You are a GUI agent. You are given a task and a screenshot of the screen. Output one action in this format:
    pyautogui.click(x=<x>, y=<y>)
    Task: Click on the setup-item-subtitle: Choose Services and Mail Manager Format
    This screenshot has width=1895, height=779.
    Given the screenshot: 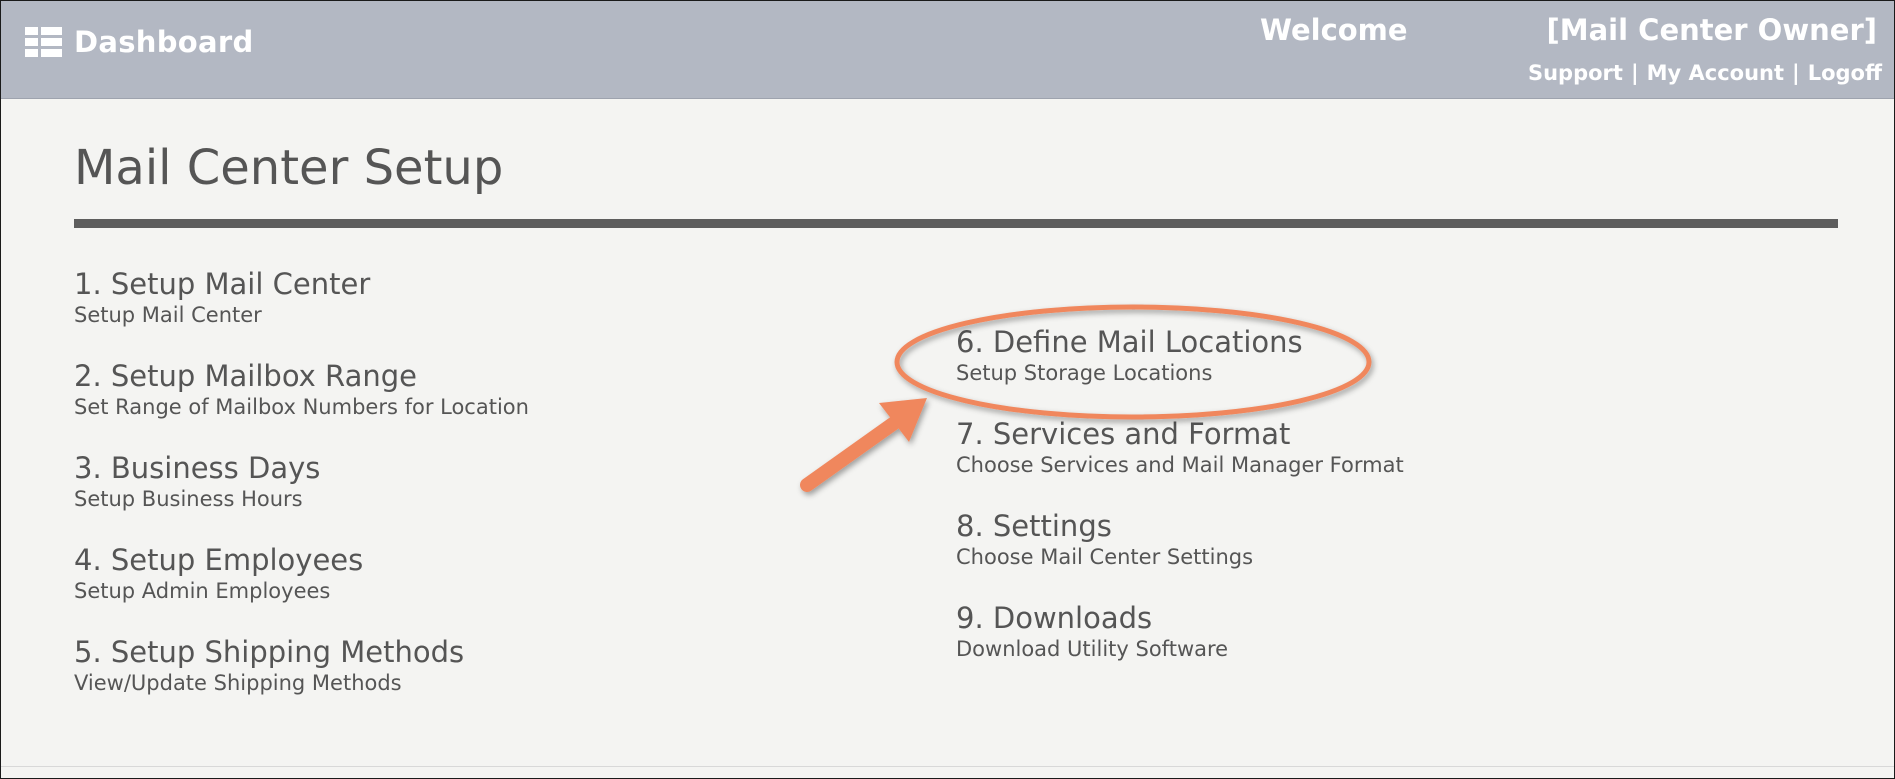 What is the action you would take?
    pyautogui.click(x=1180, y=465)
    